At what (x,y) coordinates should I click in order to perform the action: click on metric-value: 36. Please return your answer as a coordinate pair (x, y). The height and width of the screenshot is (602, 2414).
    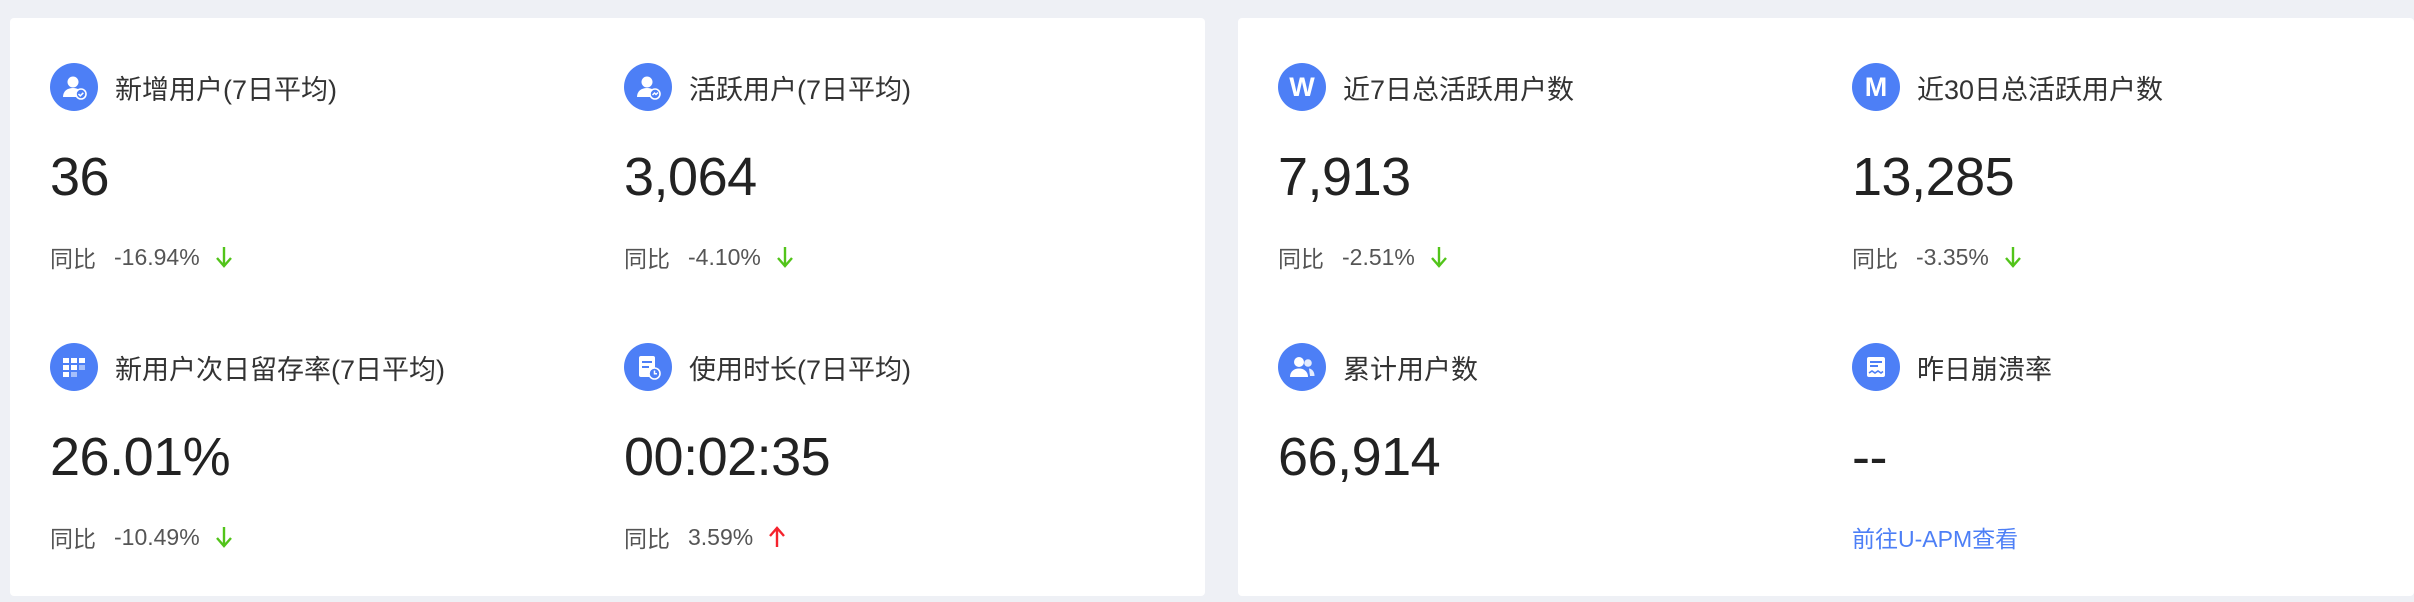
    Looking at the image, I should click on (80, 177).